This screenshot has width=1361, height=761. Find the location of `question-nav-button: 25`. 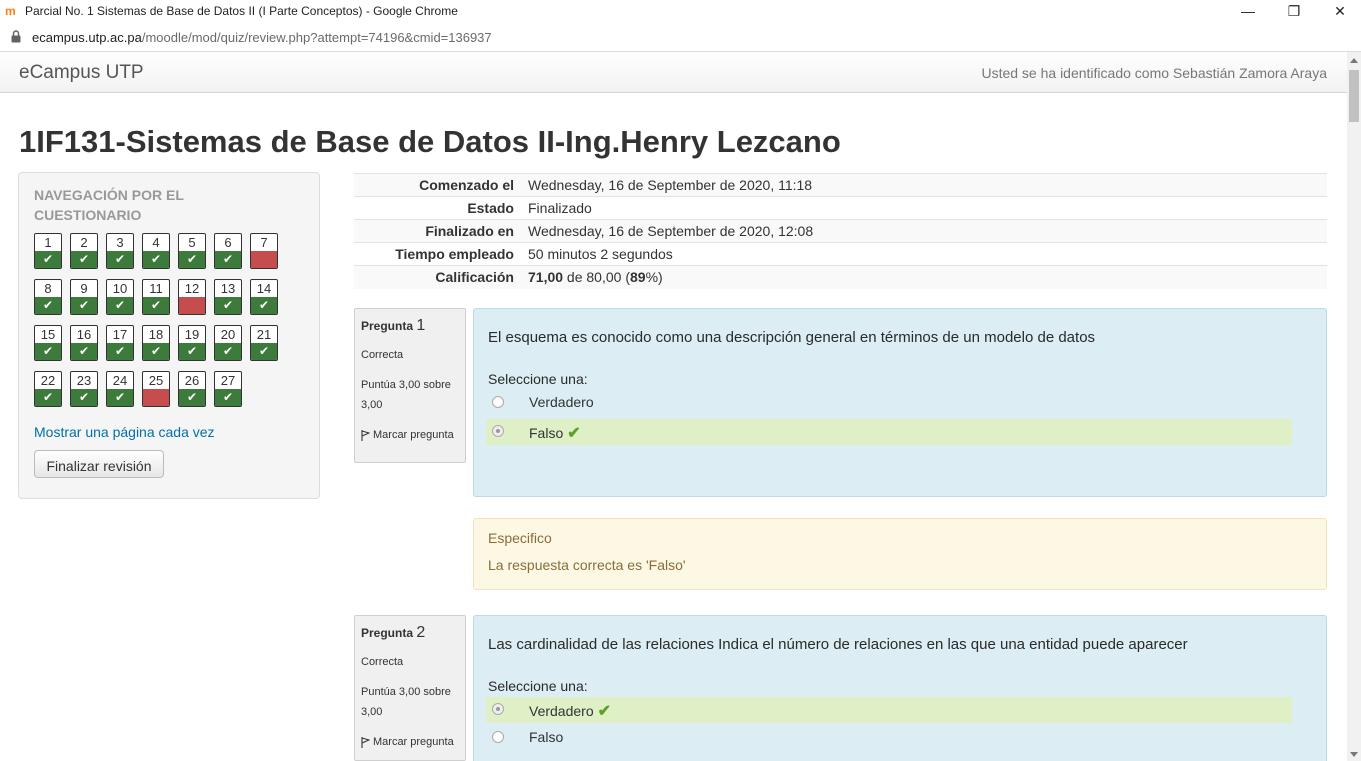

question-nav-button: 25 is located at coordinates (156, 389).